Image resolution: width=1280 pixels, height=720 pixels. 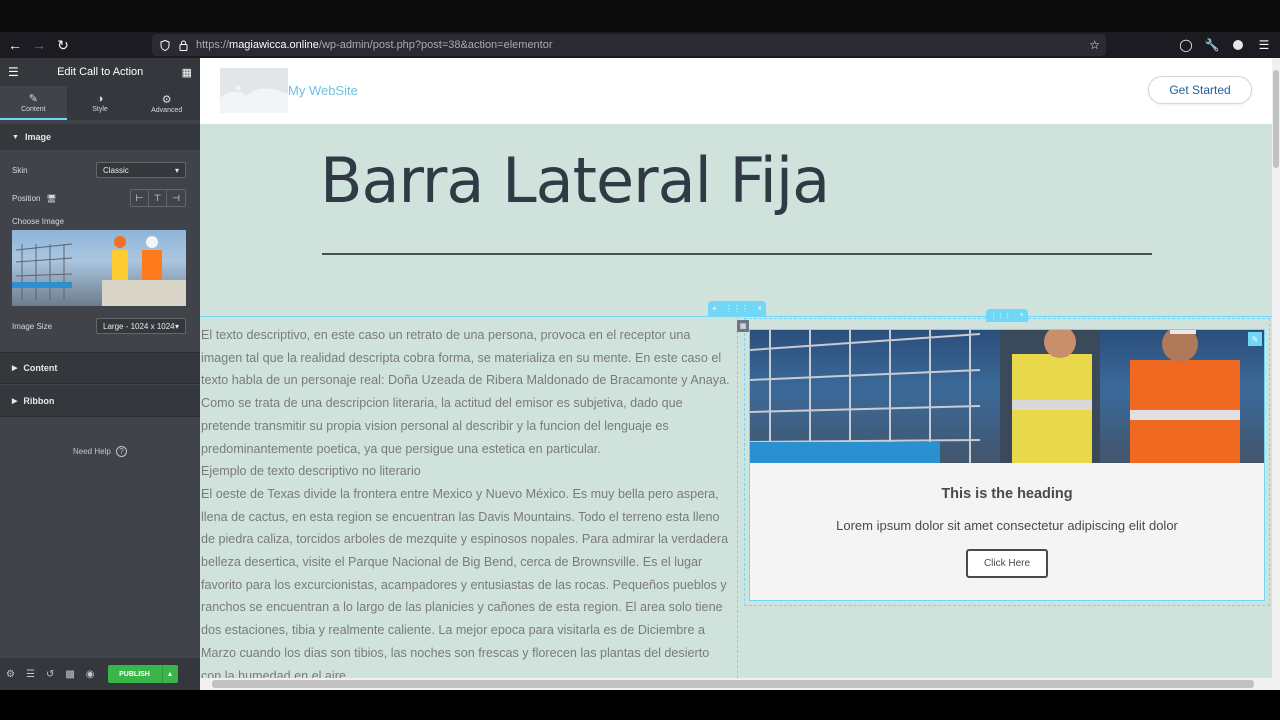 What do you see at coordinates (100, 99) in the screenshot?
I see `half-circle-icon: ◑` at bounding box center [100, 99].